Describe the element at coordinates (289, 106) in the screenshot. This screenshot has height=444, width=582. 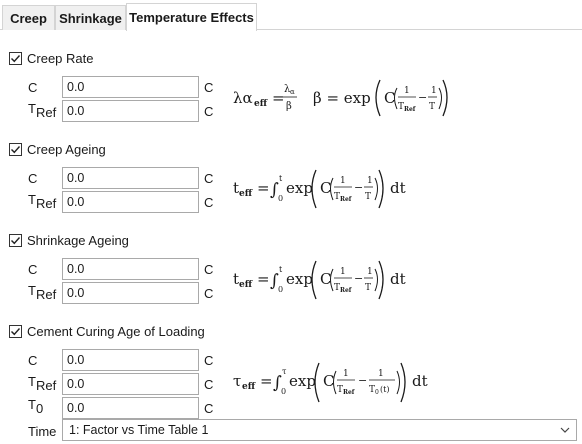
I see `svg-text: β` at that location.